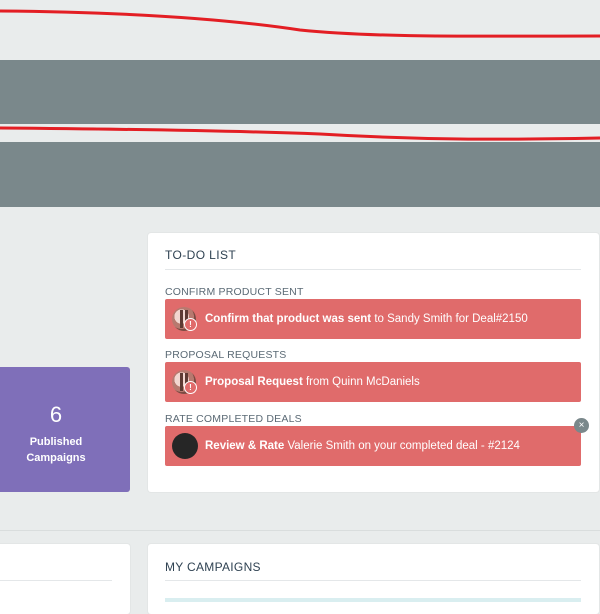  Describe the element at coordinates (56, 414) in the screenshot. I see `stat-number: 6` at that location.